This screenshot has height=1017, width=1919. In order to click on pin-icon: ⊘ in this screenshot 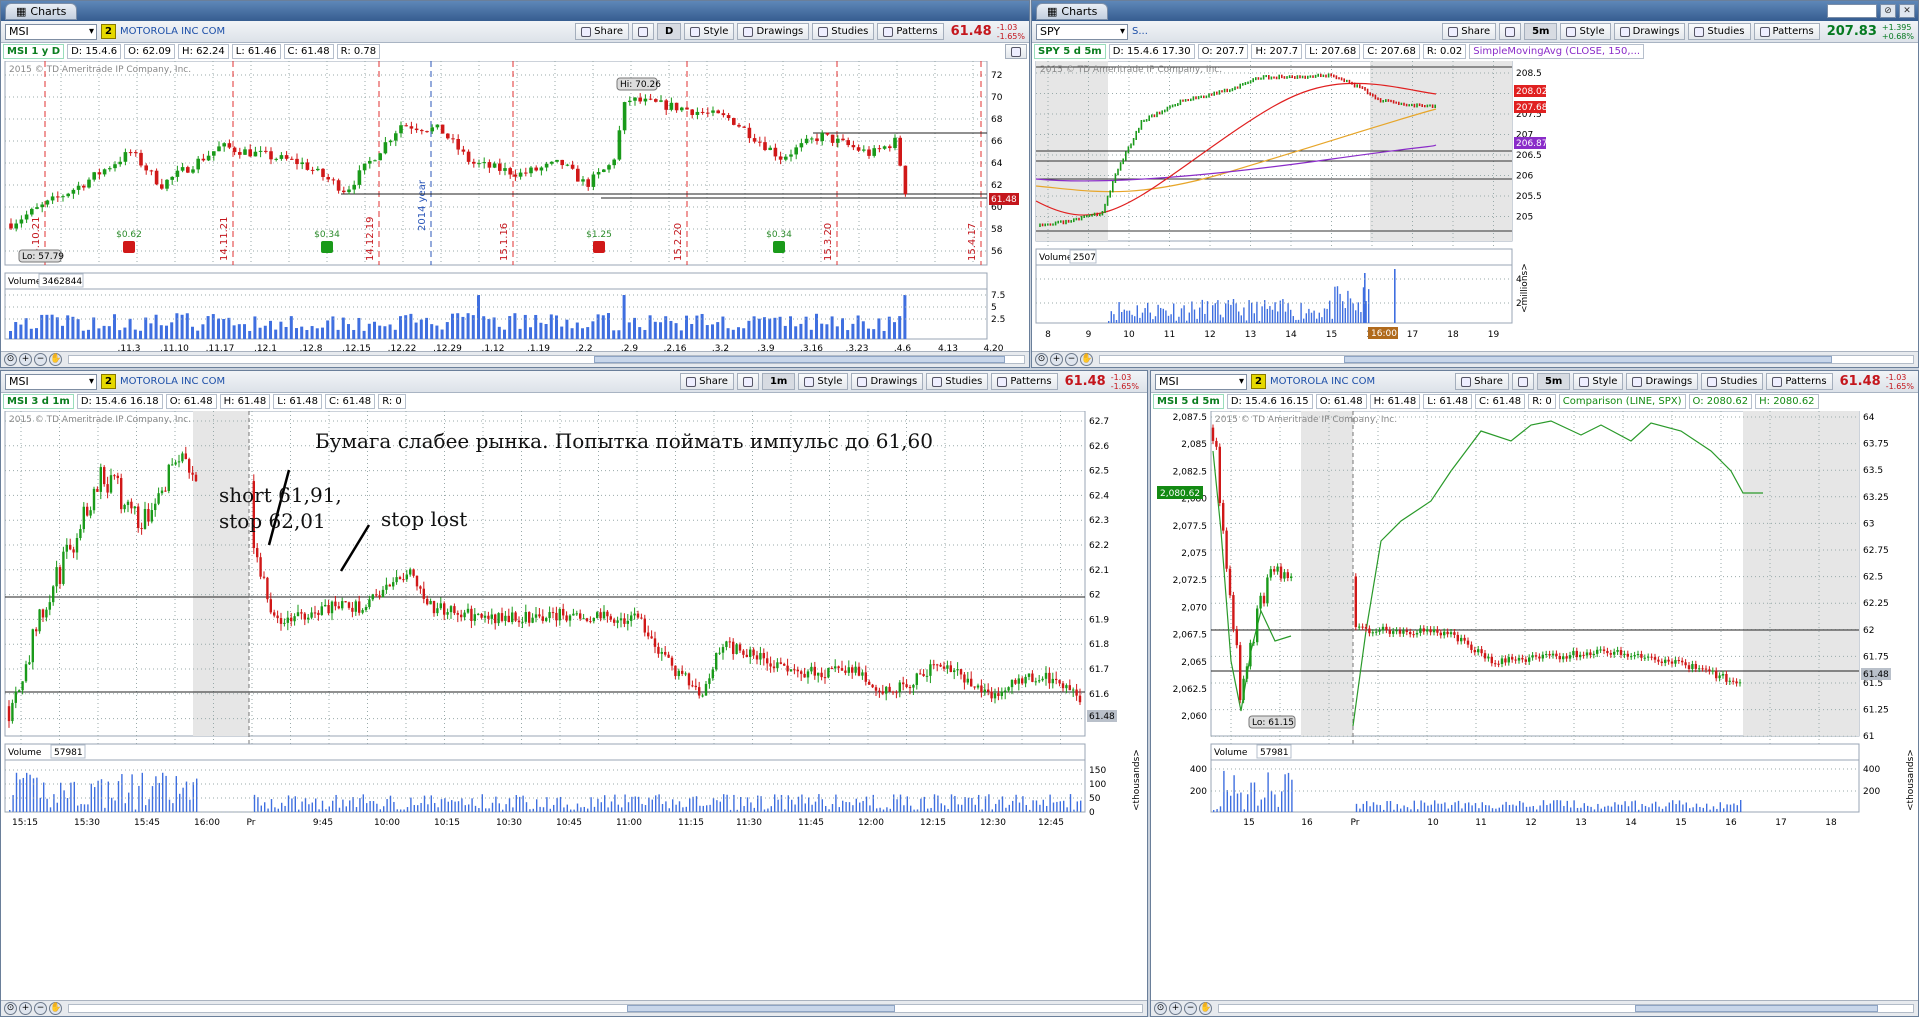, I will do `click(1888, 11)`.